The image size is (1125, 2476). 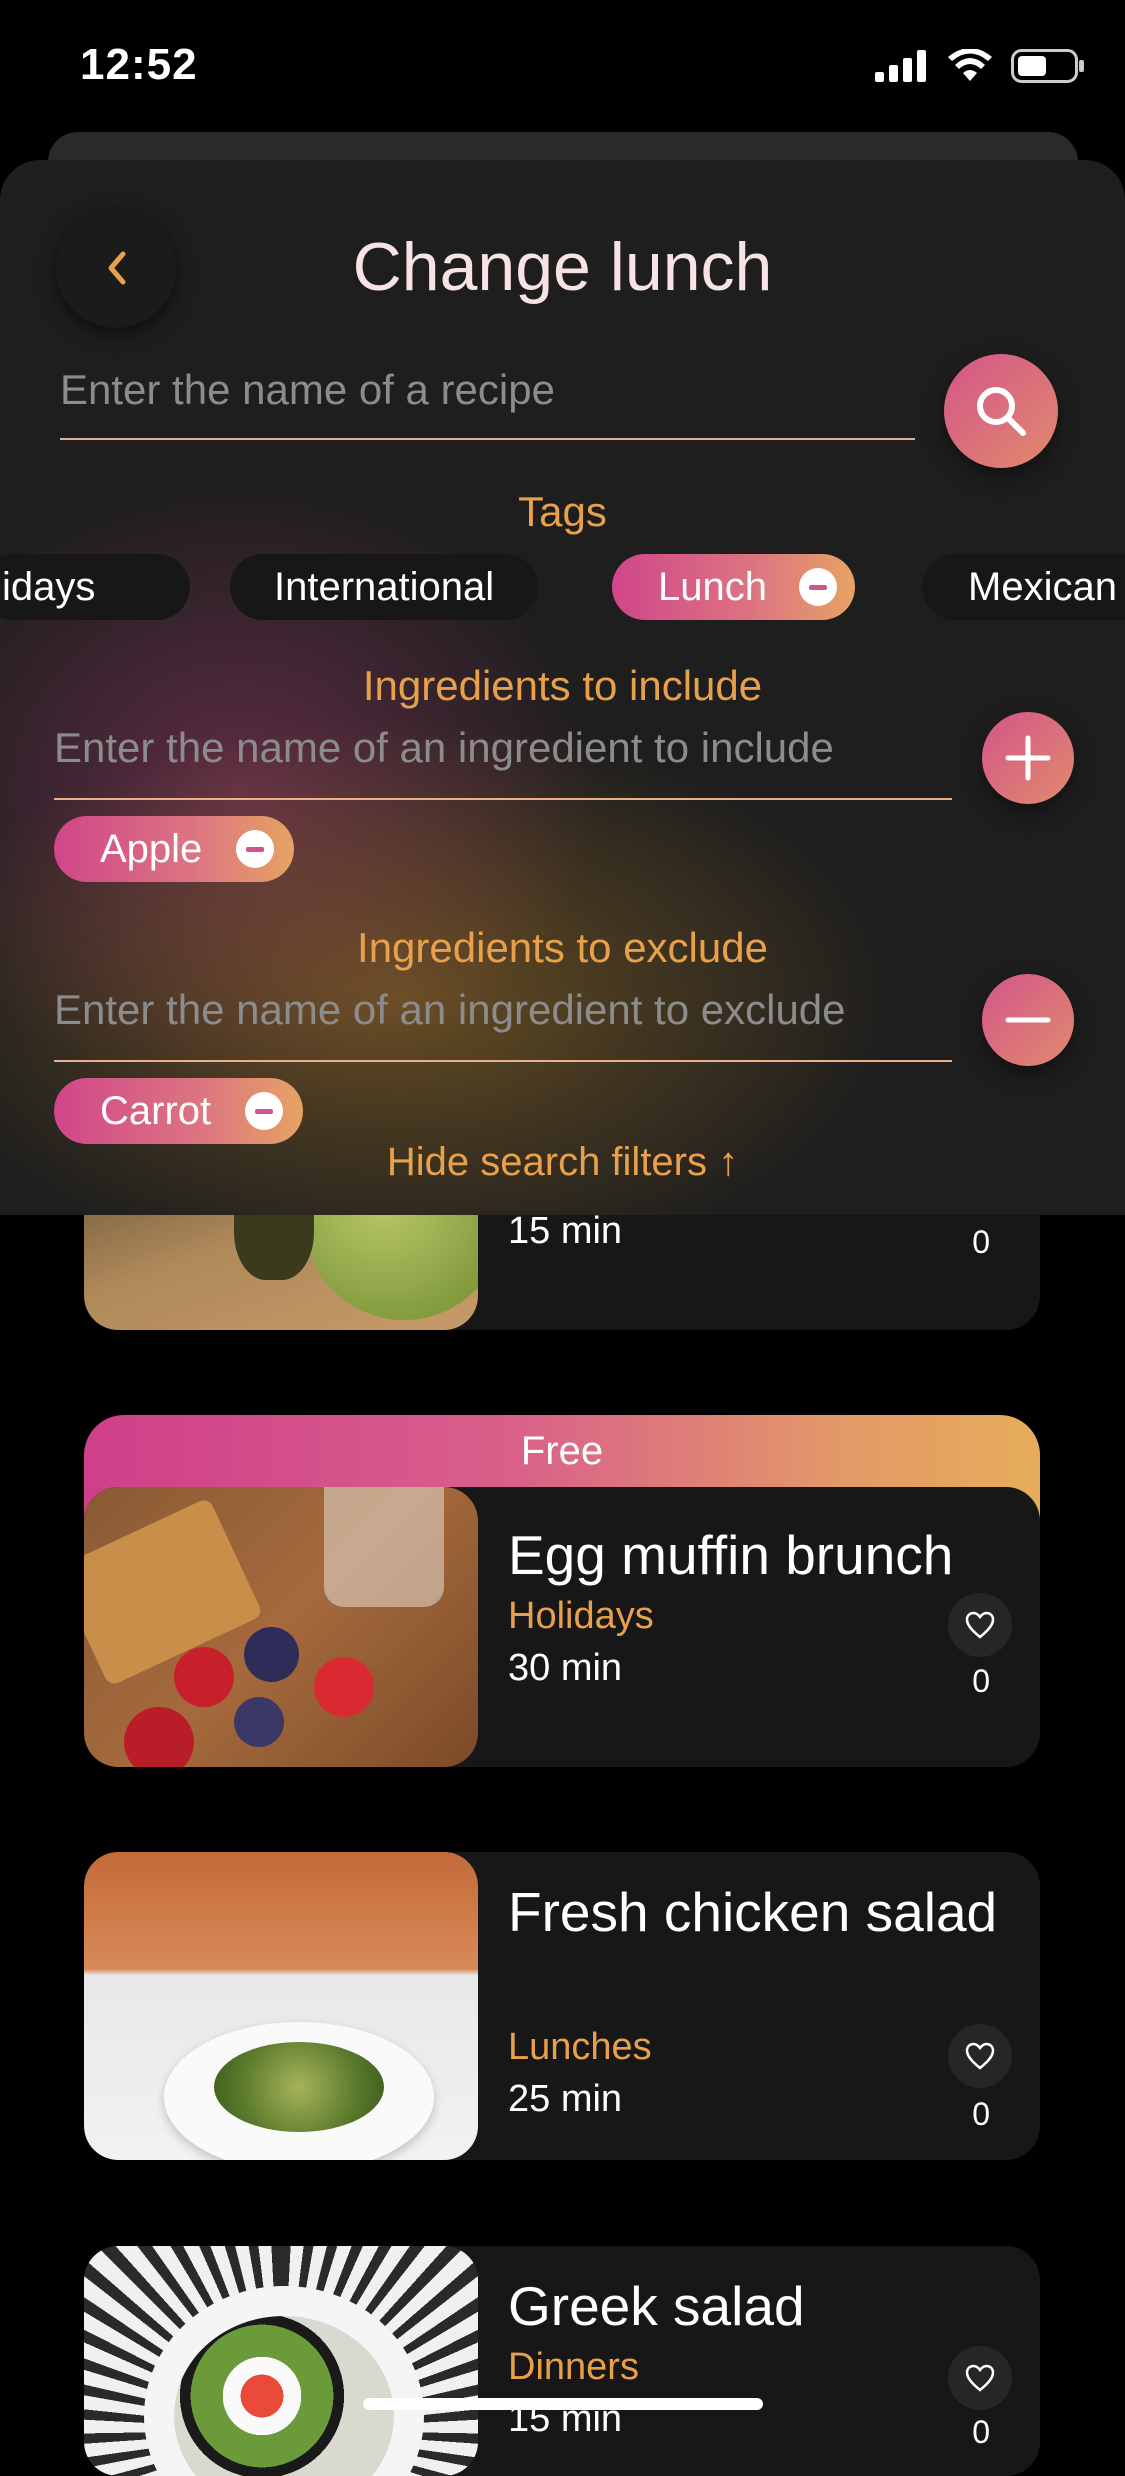 I want to click on page-title: Change lunch, so click(x=562, y=267).